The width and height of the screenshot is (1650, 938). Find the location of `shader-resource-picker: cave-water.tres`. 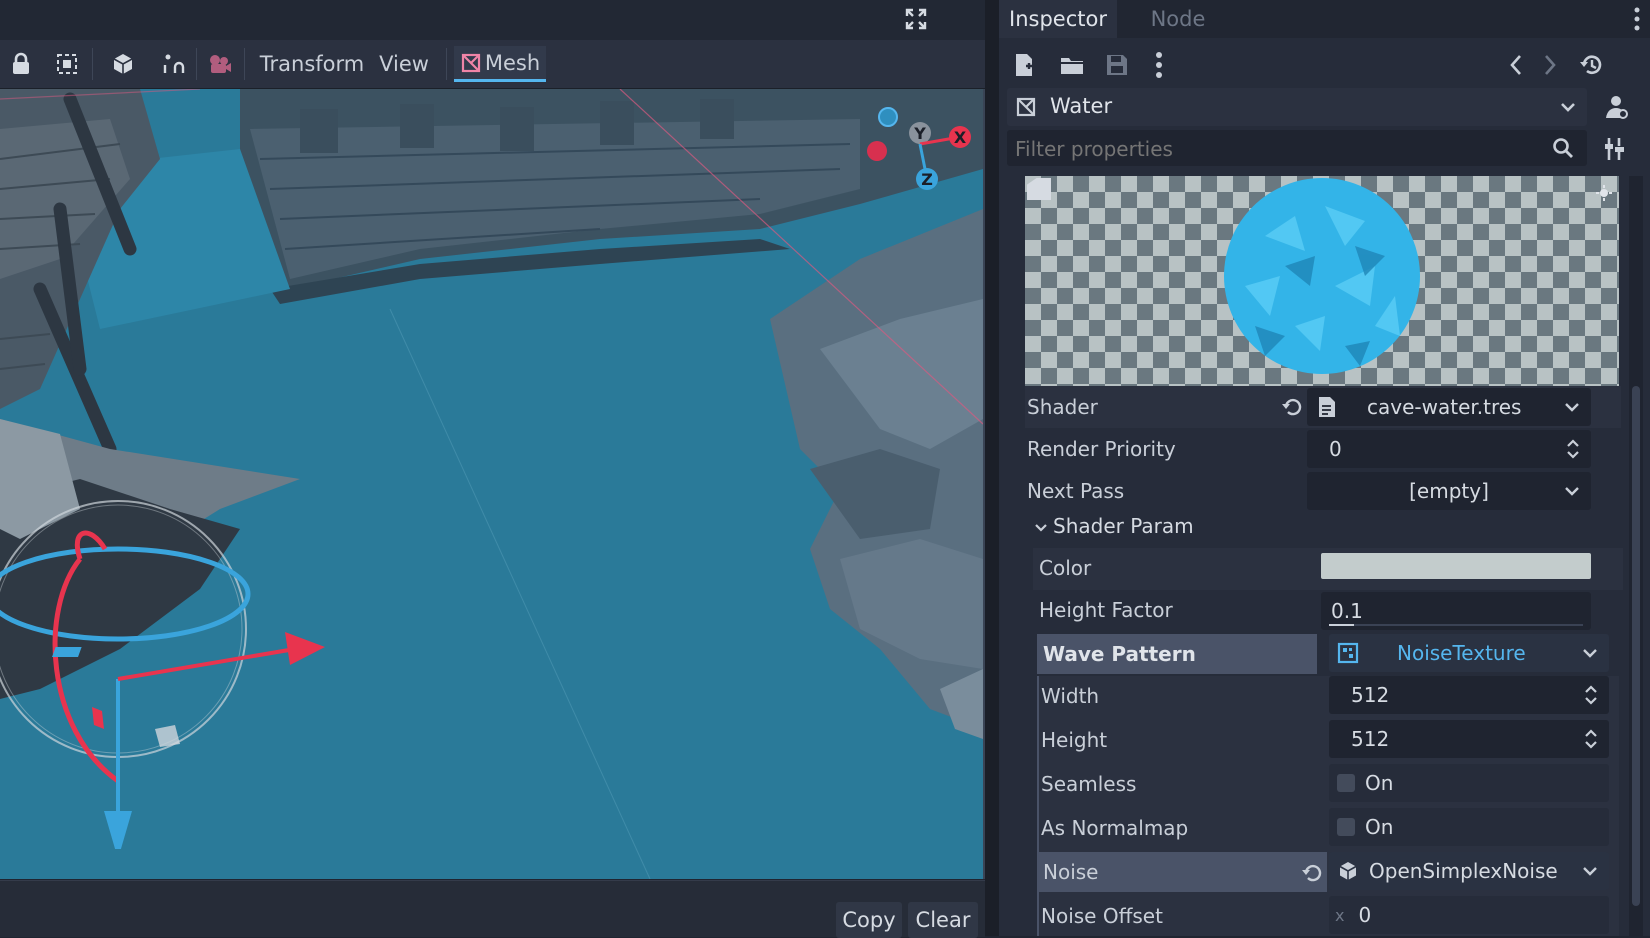

shader-resource-picker: cave-water.tres is located at coordinates (1449, 407).